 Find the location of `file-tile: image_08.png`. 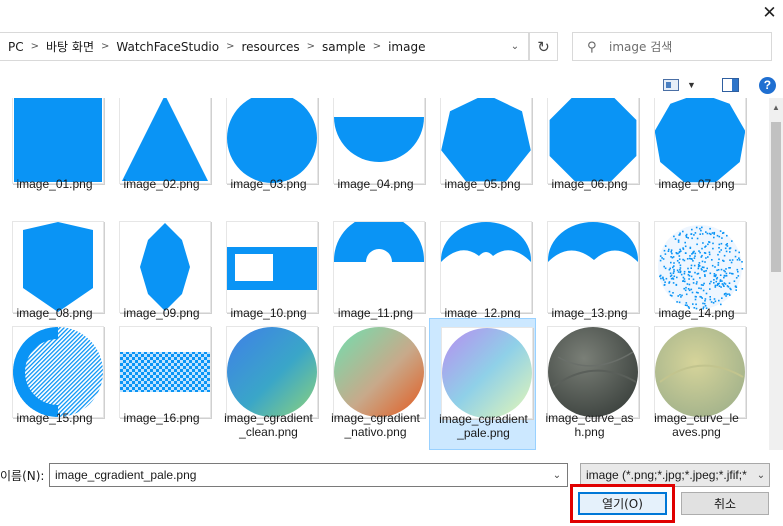

file-tile: image_08.png is located at coordinates (54, 266).